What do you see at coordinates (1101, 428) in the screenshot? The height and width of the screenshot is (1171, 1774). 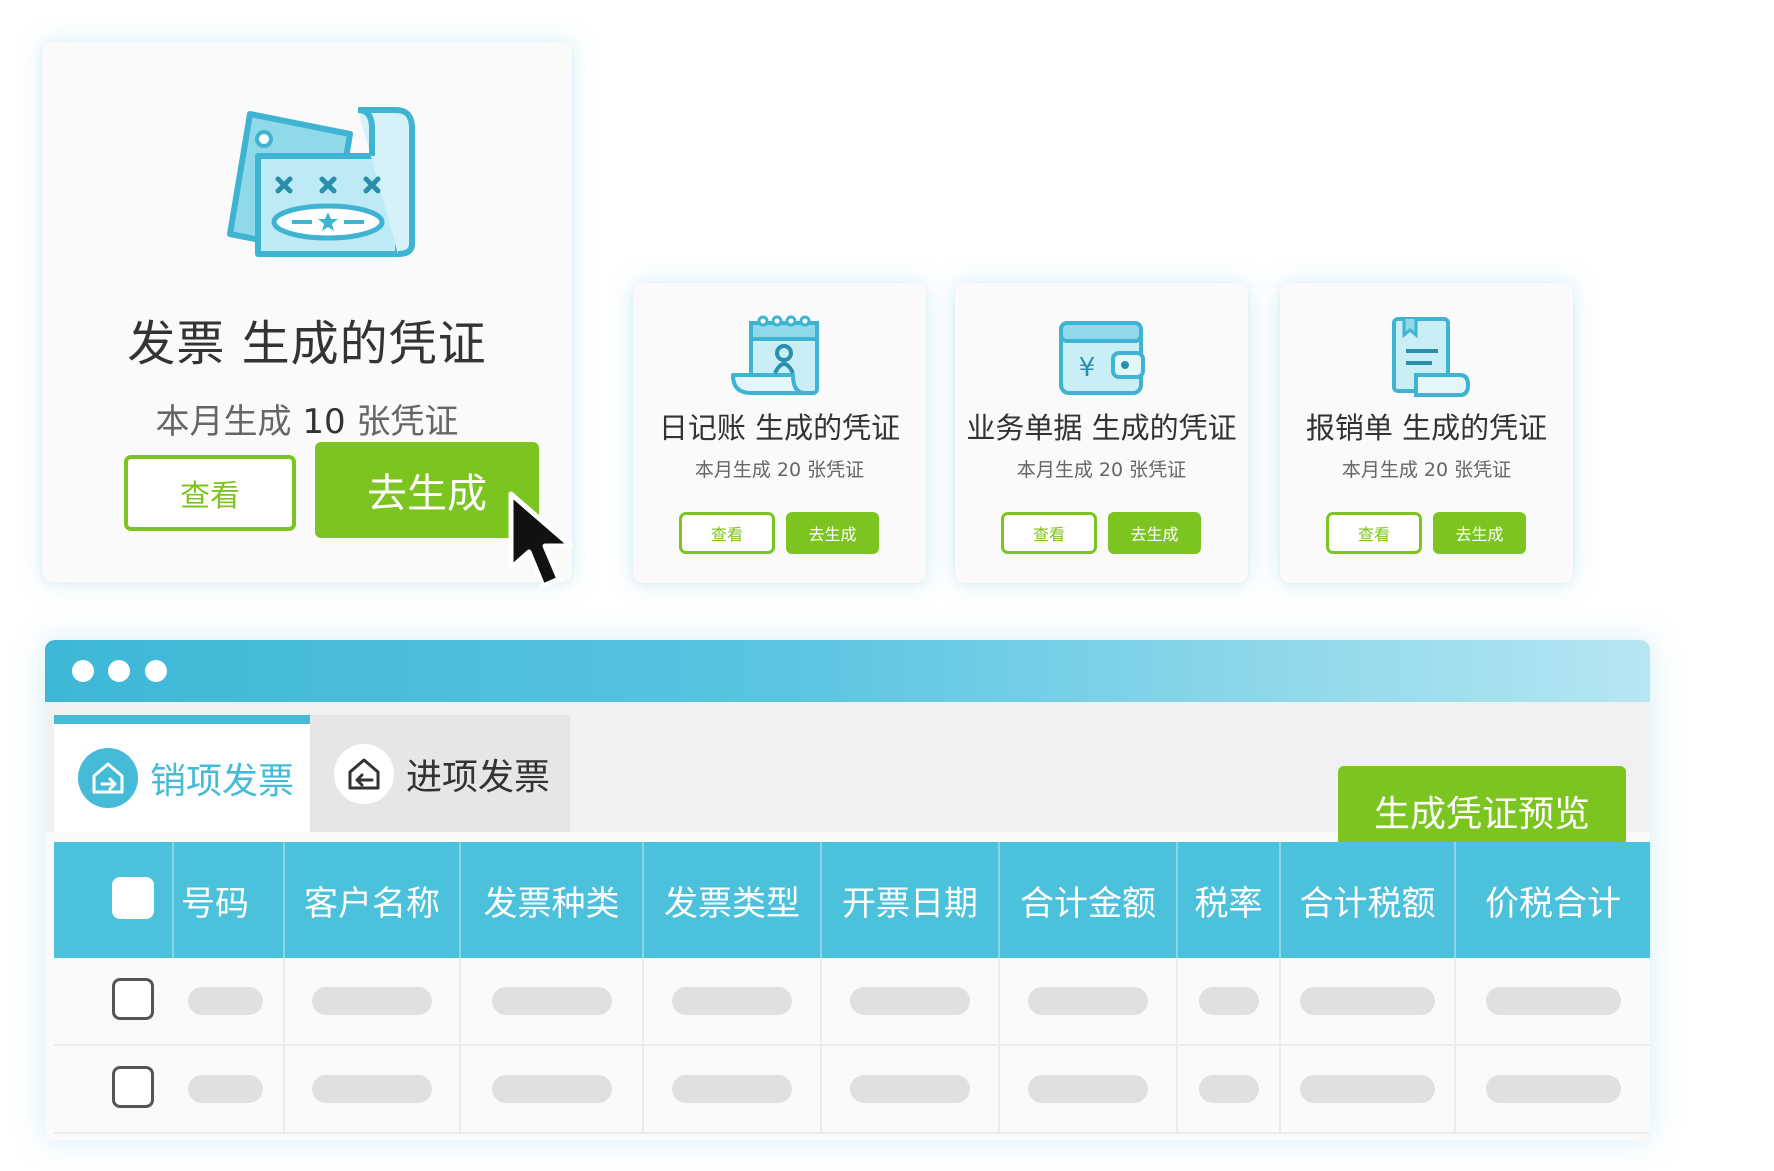 I see `card-title: 业务单据 生成的凭证` at bounding box center [1101, 428].